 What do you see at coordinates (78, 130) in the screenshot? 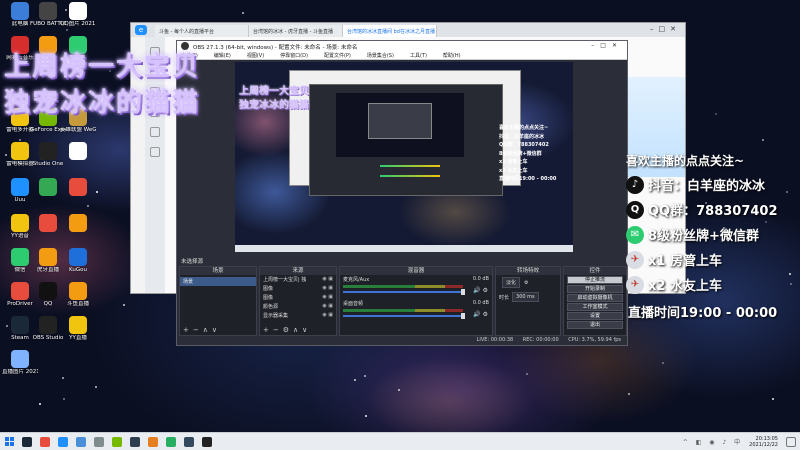
I see `desktop-shortcut-label: 英雄联盟 WeGame版` at bounding box center [78, 130].